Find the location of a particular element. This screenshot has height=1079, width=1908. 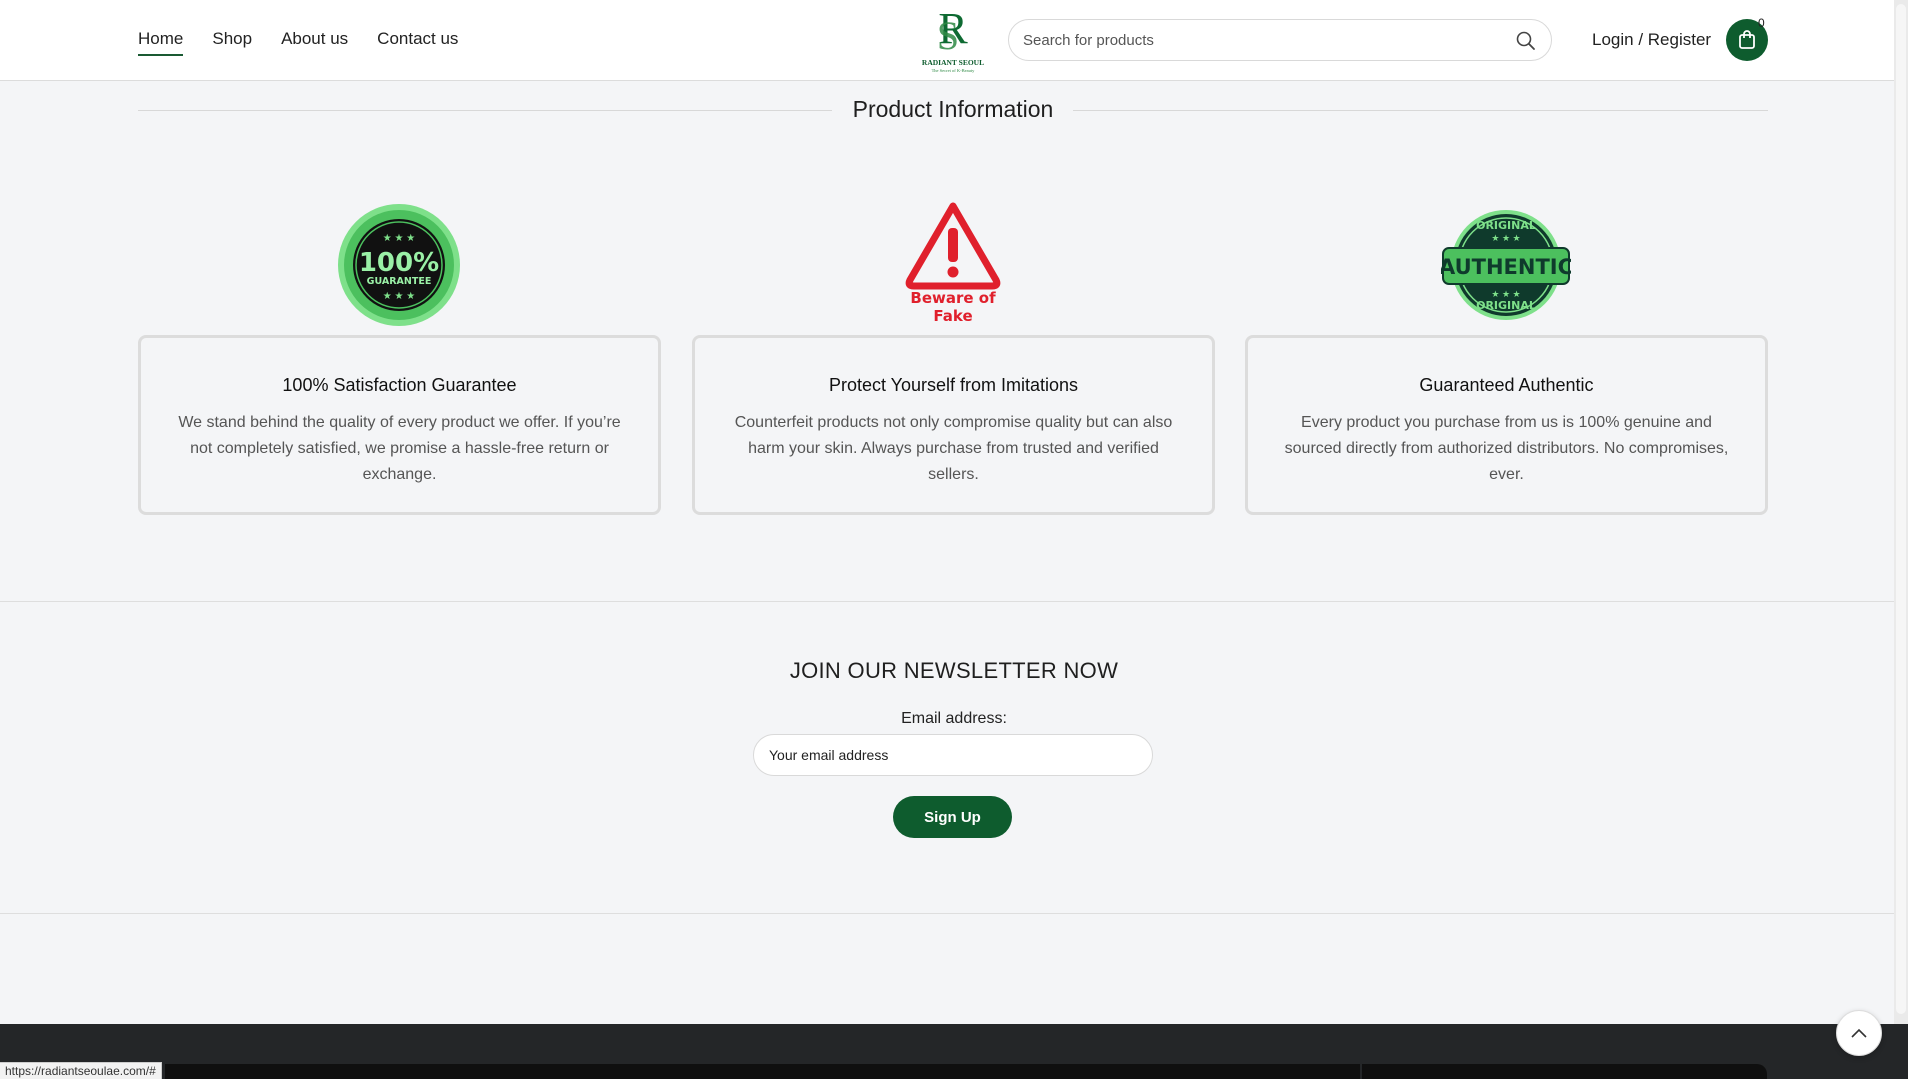

cart-icon is located at coordinates (1747, 39).